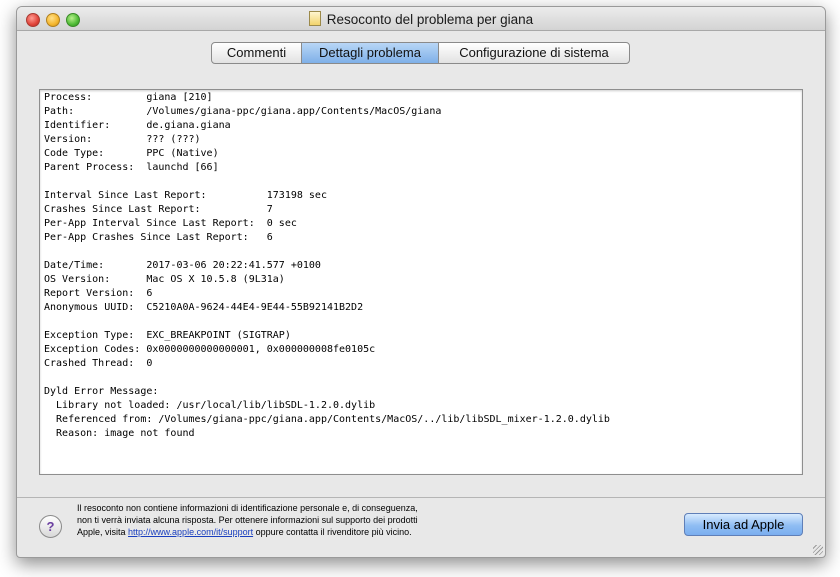 Image resolution: width=840 pixels, height=577 pixels. I want to click on document-icon, so click(314, 18).